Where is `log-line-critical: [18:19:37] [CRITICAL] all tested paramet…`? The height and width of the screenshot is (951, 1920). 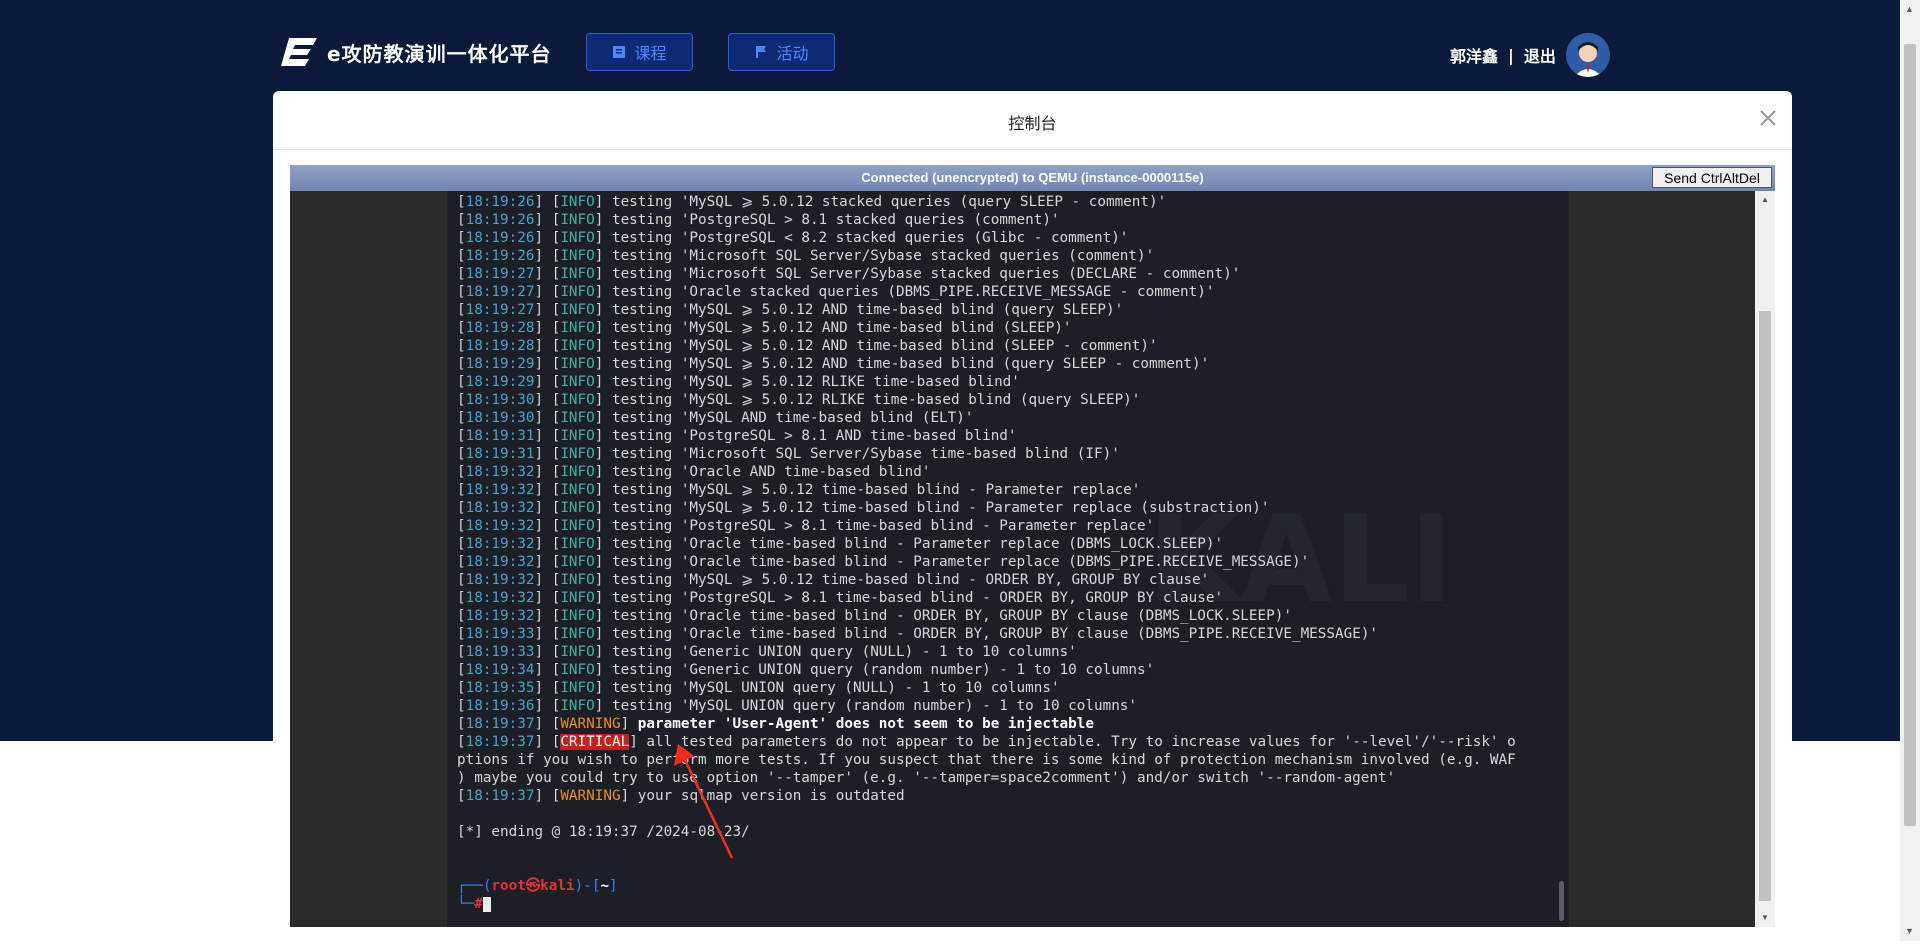
log-line-critical: [18:19:37] [CRITICAL] all tested paramet… is located at coordinates (986, 742).